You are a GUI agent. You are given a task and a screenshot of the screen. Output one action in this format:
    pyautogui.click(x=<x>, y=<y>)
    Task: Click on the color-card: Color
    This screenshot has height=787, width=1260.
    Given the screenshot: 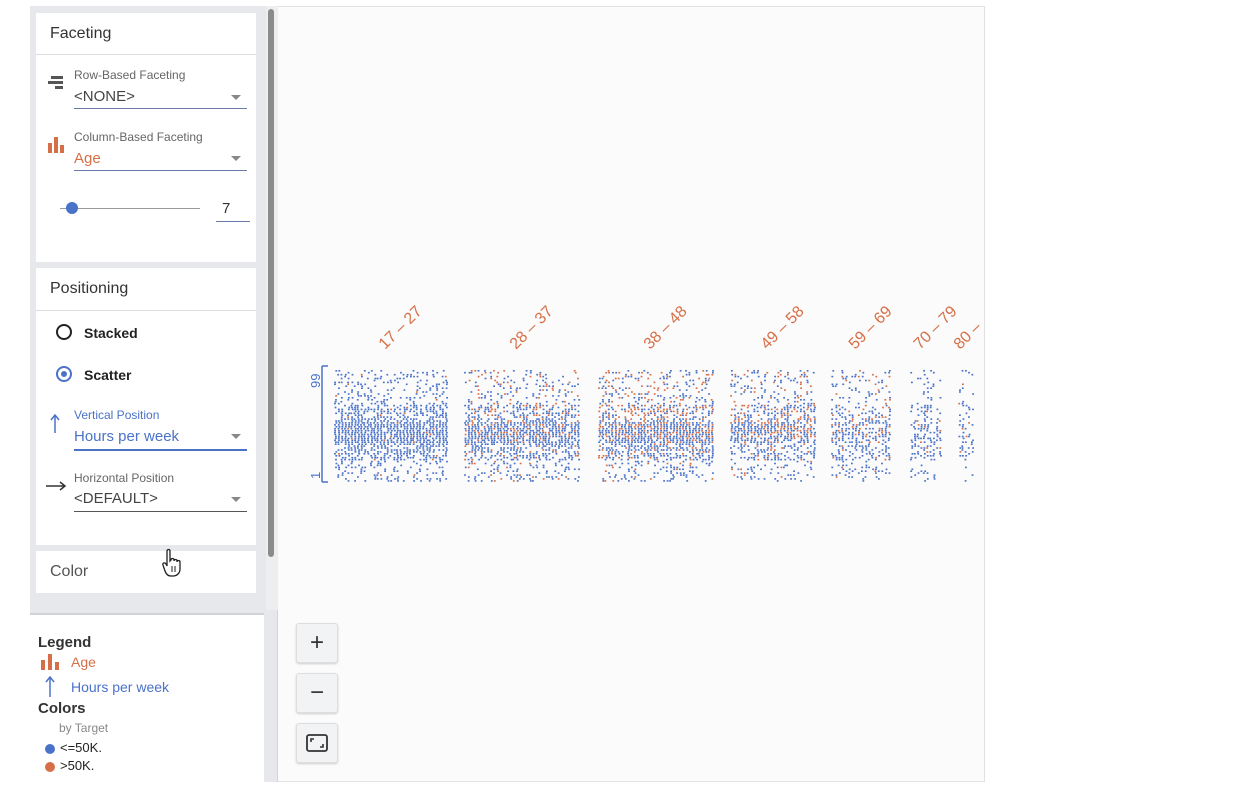 What is the action you would take?
    pyautogui.click(x=146, y=572)
    